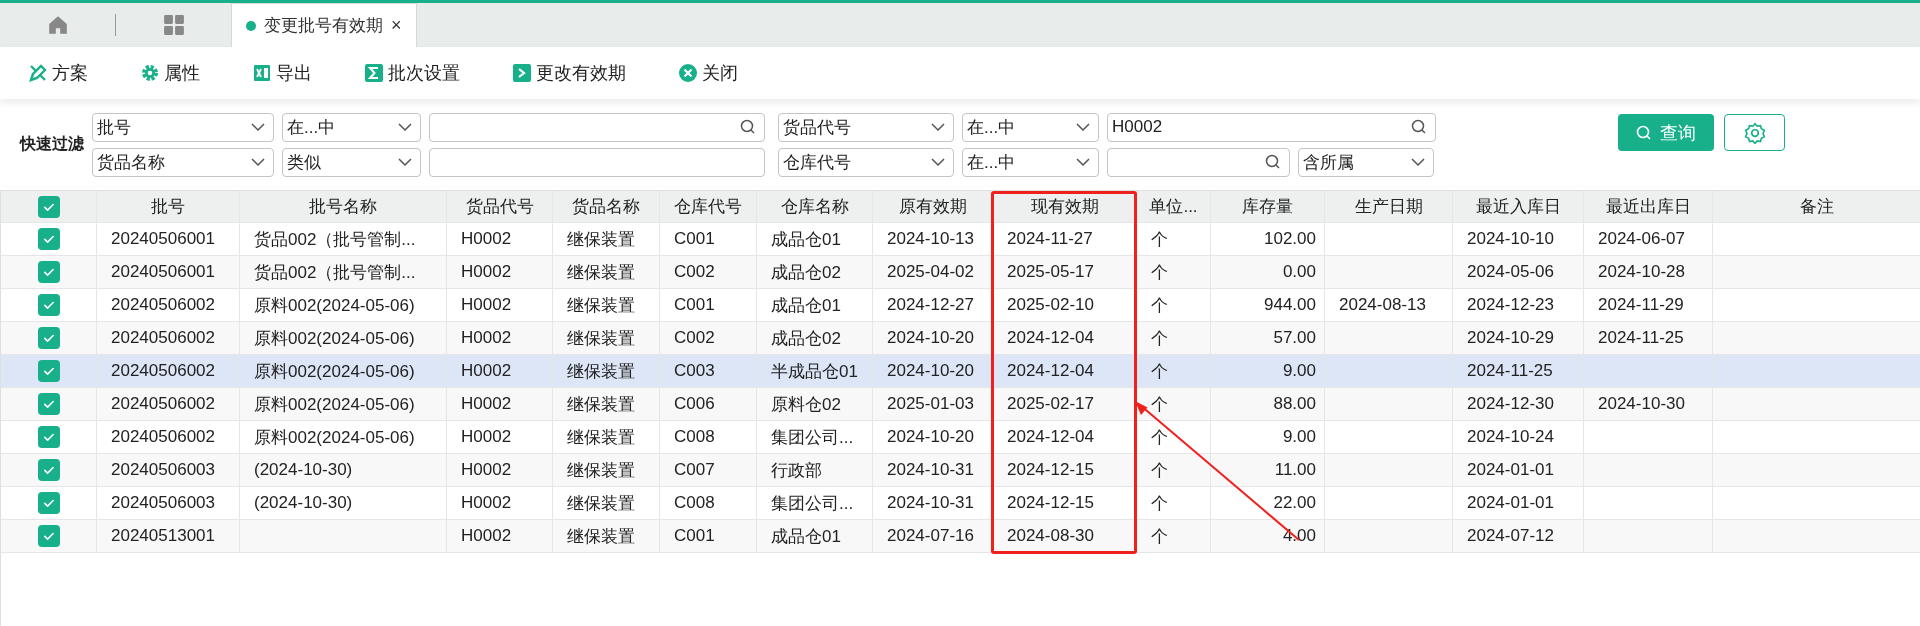 The image size is (1920, 626). Describe the element at coordinates (522, 73) in the screenshot. I see `chevron-box-icon` at that location.